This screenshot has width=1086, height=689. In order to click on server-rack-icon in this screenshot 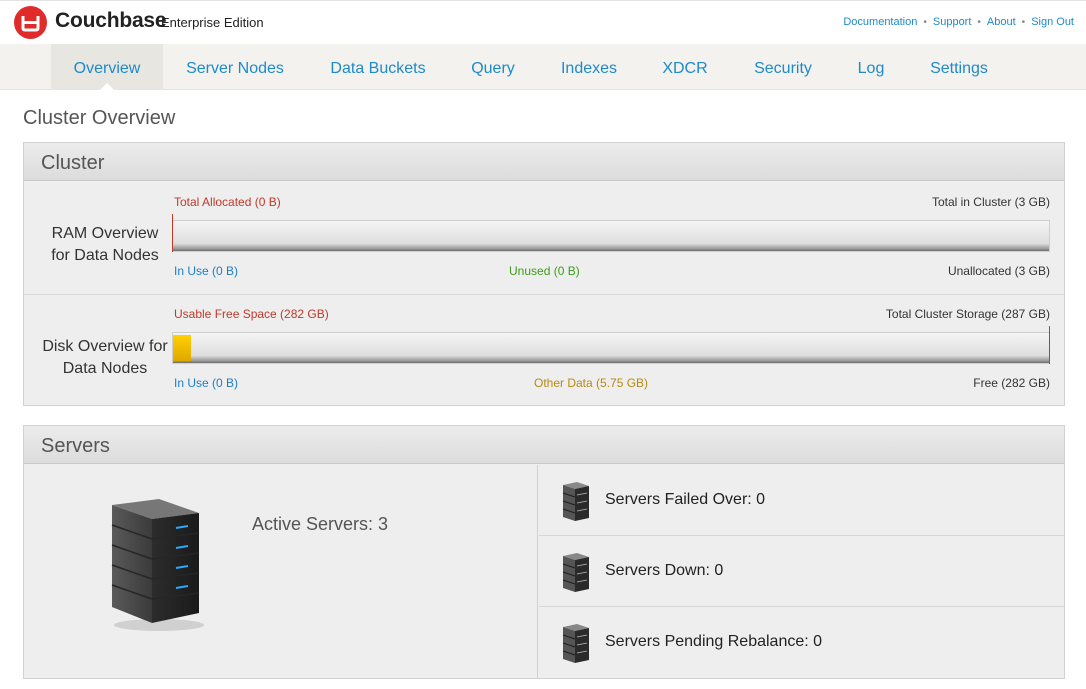, I will do `click(154, 567)`.